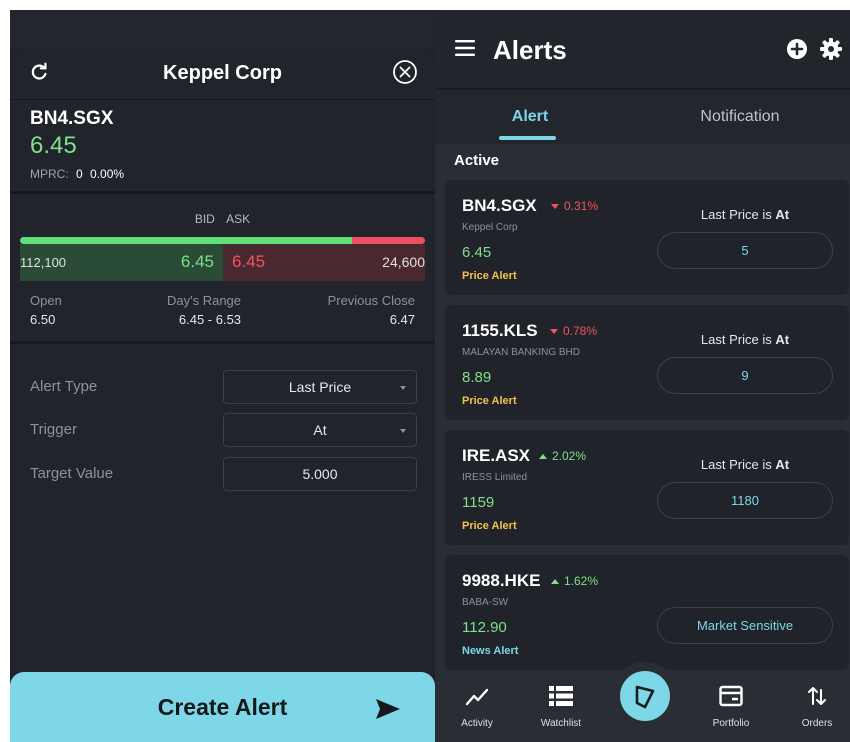 Image resolution: width=850 pixels, height=742 pixels. I want to click on alert-symbol: 1155.KLS, so click(500, 330).